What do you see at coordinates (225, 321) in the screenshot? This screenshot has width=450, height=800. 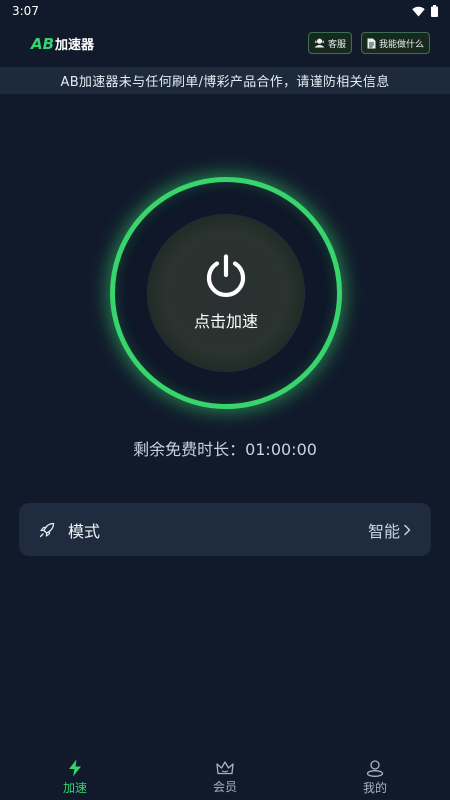 I see `power-label: 点击加速` at bounding box center [225, 321].